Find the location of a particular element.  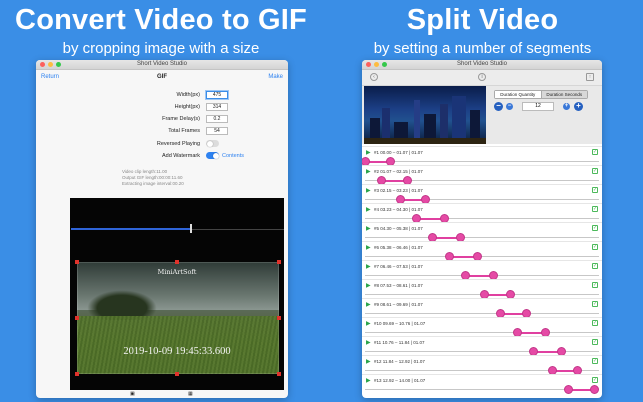

segment-label: #7 06.46 – 07.53 | 01.07 is located at coordinates (398, 266).